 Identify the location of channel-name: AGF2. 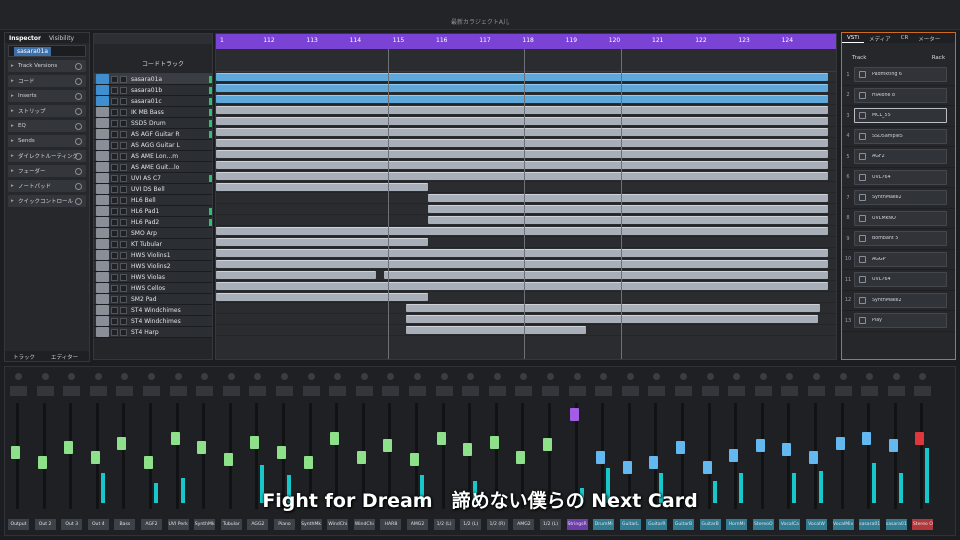
(151, 524).